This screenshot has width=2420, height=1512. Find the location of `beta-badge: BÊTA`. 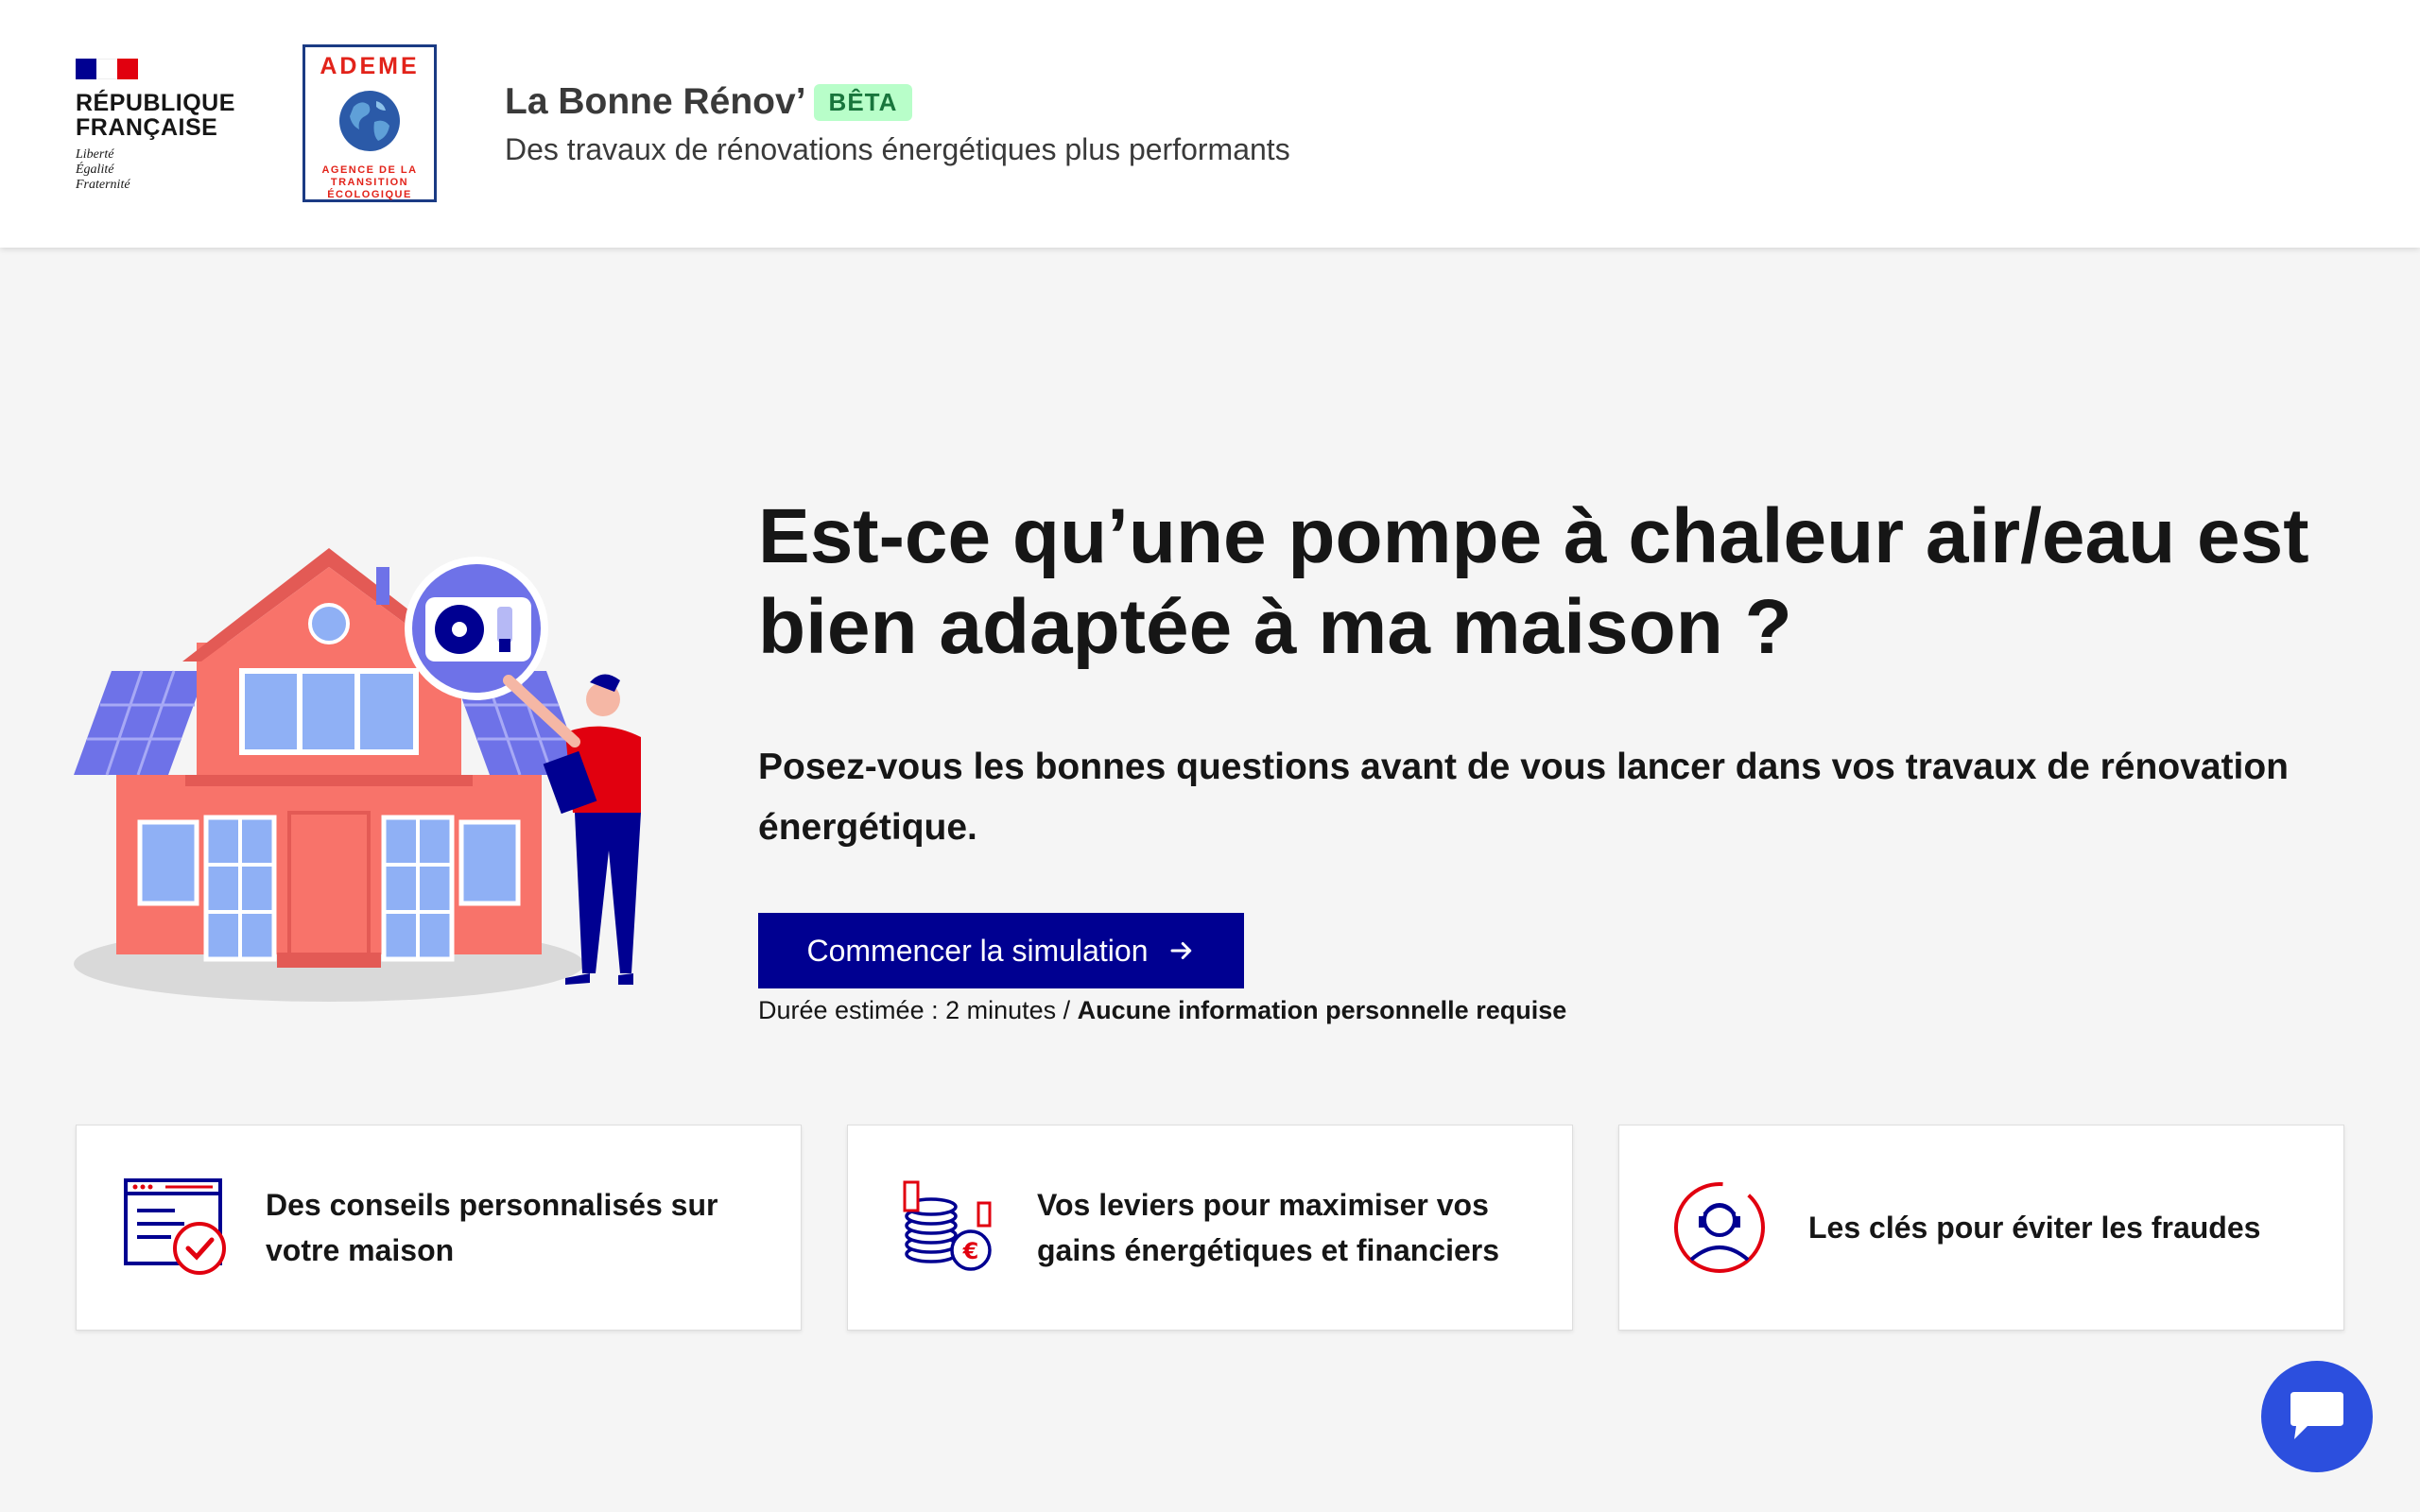

beta-badge: BÊTA is located at coordinates (863, 102).